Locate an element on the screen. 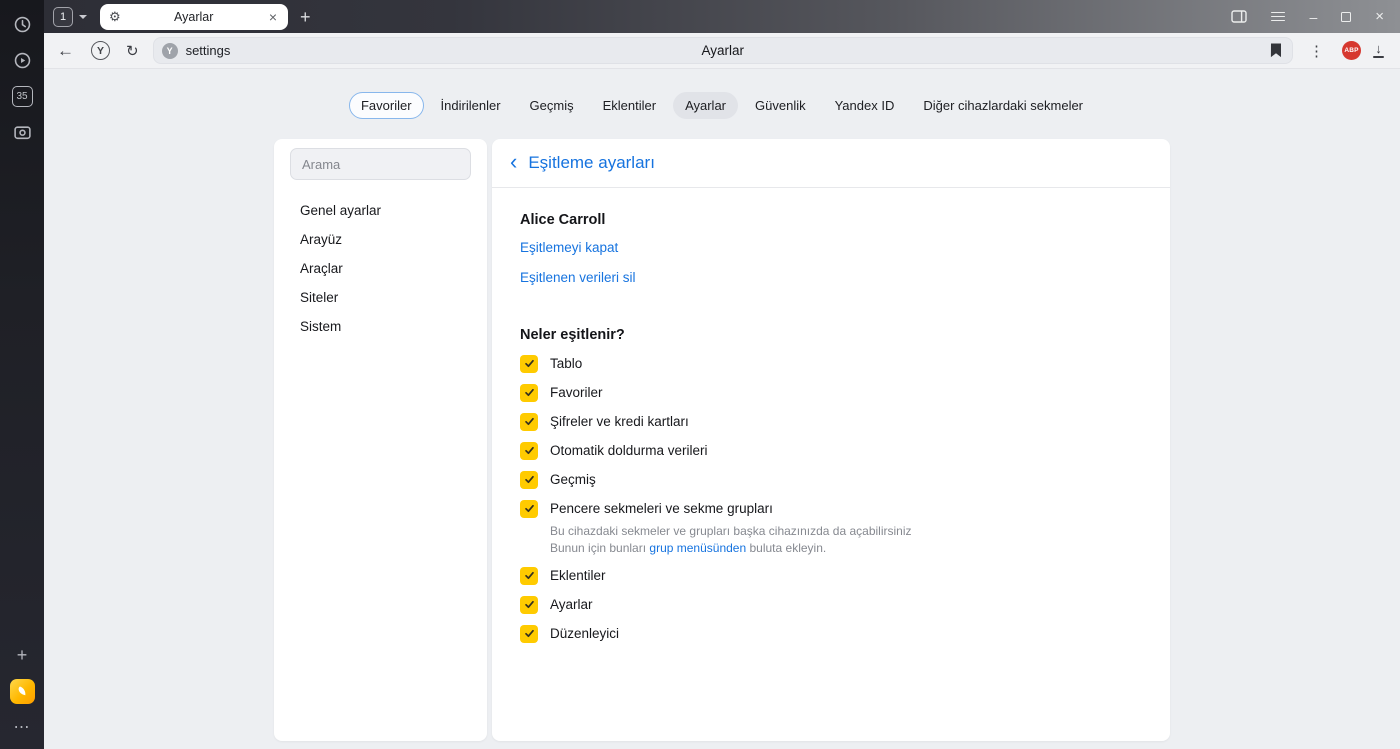 The image size is (1400, 749). yandex-home-icon: Y is located at coordinates (100, 50).